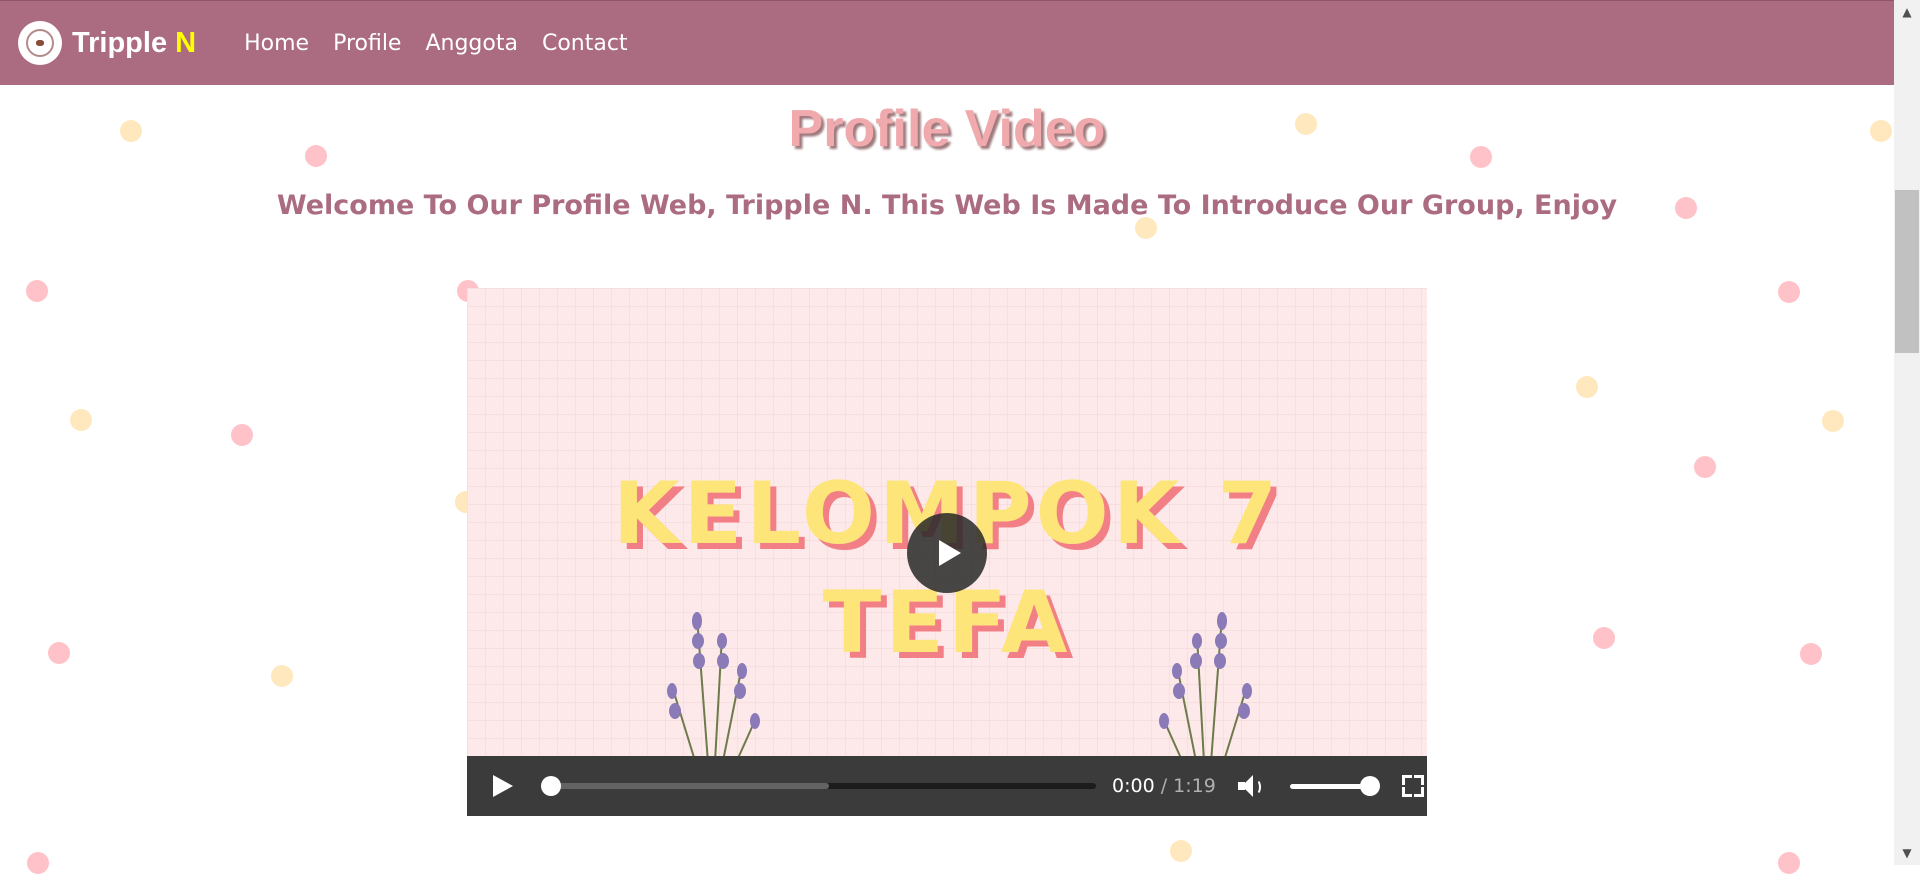 The width and height of the screenshot is (1920, 874). I want to click on volume-slider, so click(1334, 785).